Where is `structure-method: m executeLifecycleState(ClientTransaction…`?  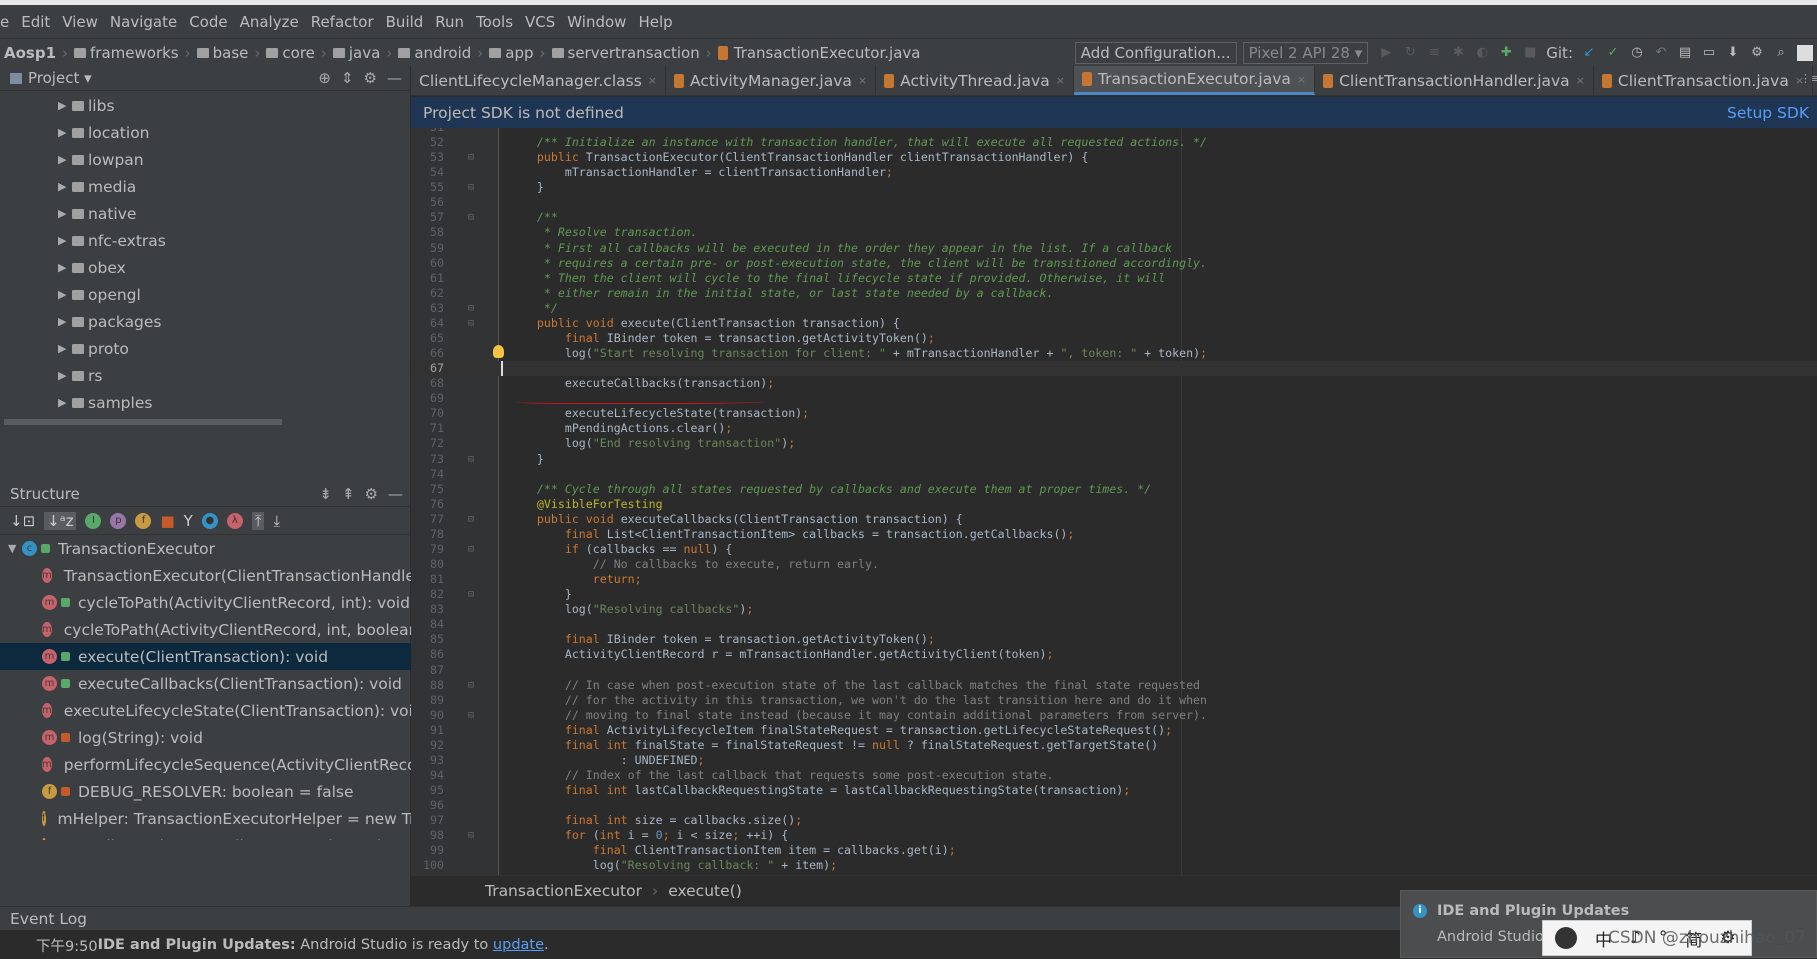 structure-method: m executeLifecycleState(ClientTransaction… is located at coordinates (205, 710).